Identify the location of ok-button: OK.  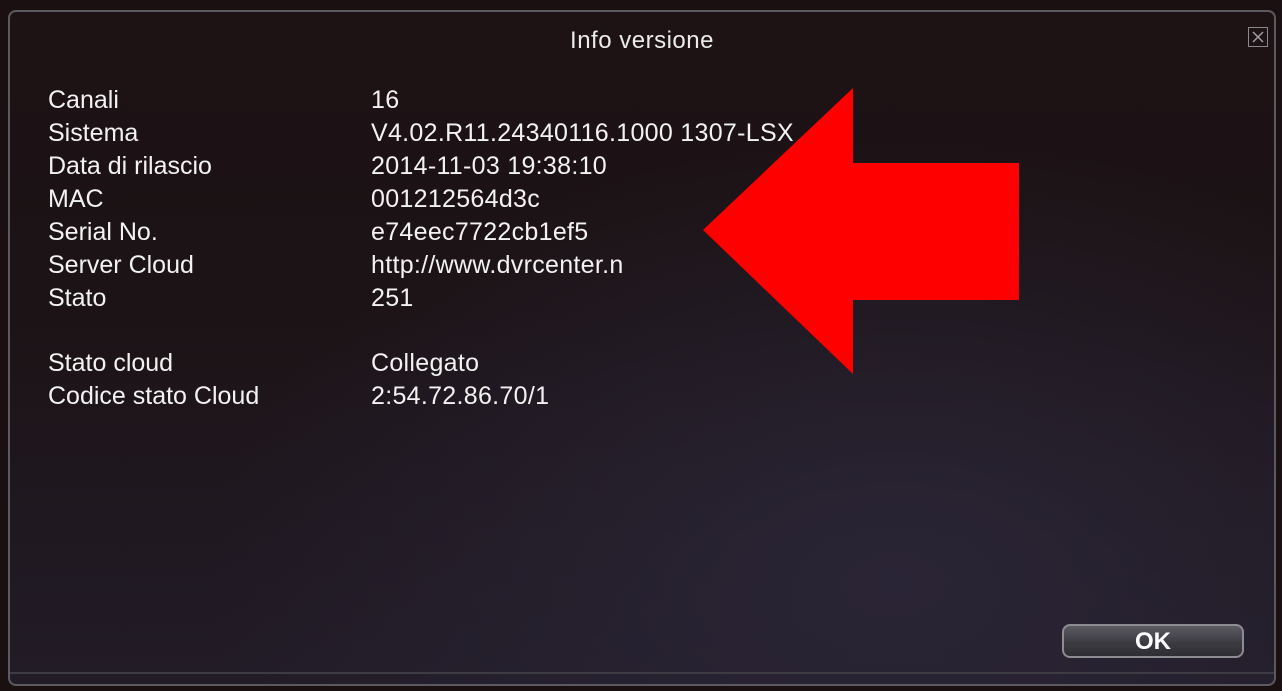
(1153, 641).